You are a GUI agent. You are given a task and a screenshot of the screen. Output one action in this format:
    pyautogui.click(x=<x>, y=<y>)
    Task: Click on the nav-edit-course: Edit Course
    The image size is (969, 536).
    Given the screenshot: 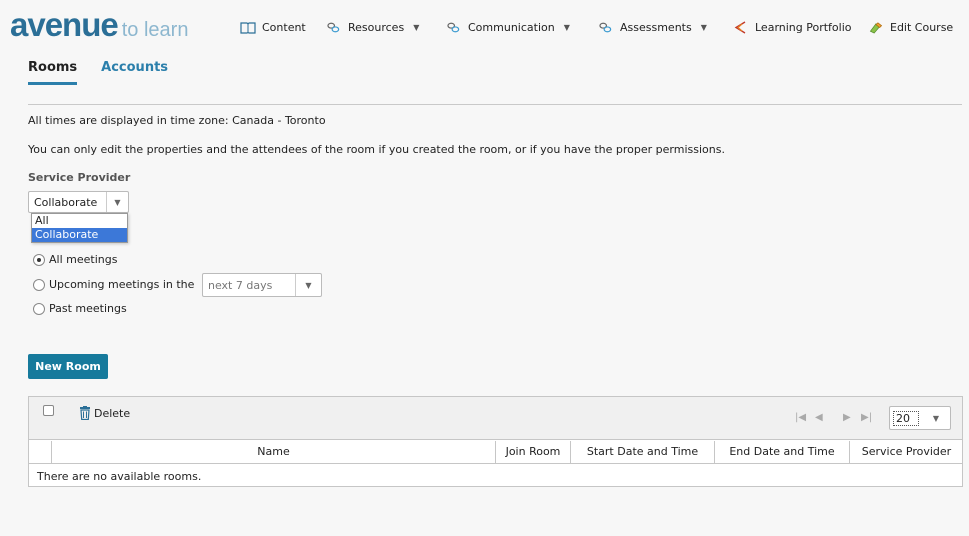 What is the action you would take?
    pyautogui.click(x=910, y=27)
    